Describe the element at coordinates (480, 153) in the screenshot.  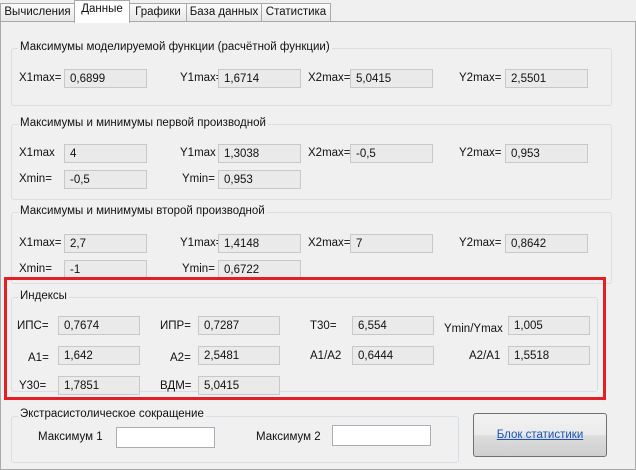
I see `g2-y2max-label: Y2max=` at that location.